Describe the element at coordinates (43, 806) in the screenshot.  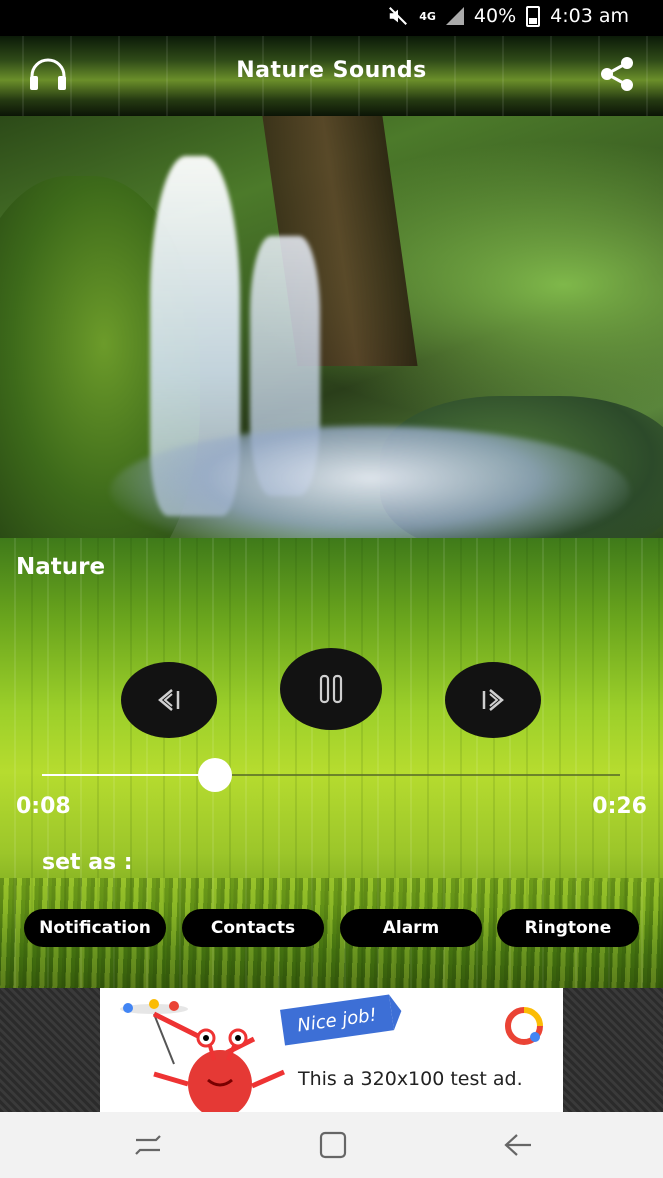
I see `current-time: 0:08` at that location.